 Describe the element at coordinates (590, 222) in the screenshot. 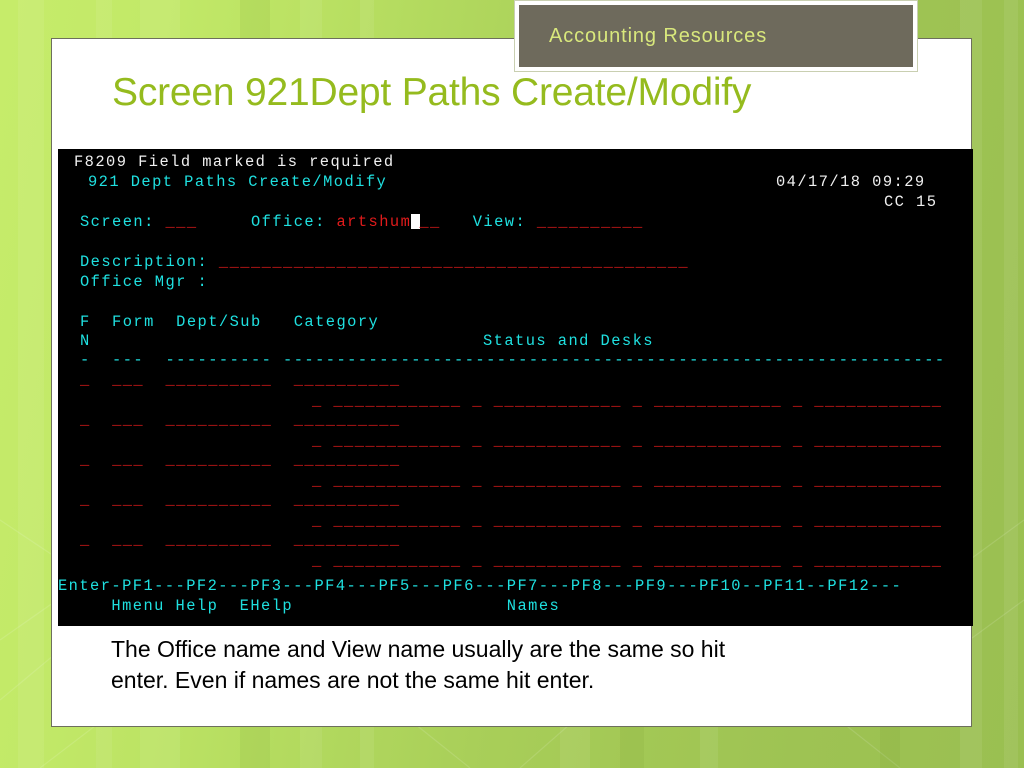

I see `view-input: __________` at that location.